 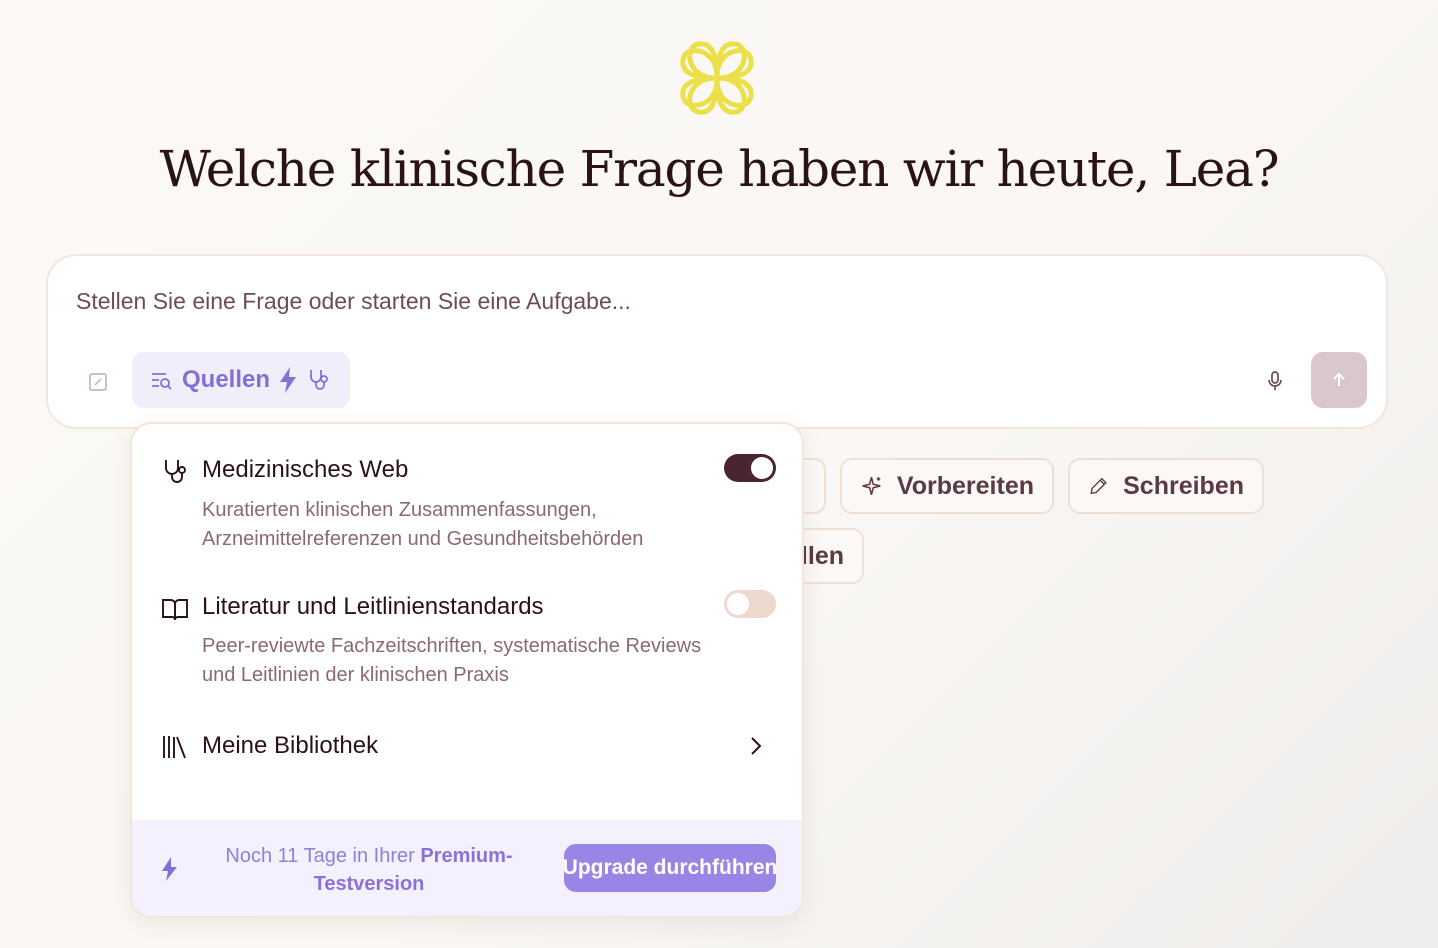 What do you see at coordinates (871, 486) in the screenshot?
I see `sparkles-icon` at bounding box center [871, 486].